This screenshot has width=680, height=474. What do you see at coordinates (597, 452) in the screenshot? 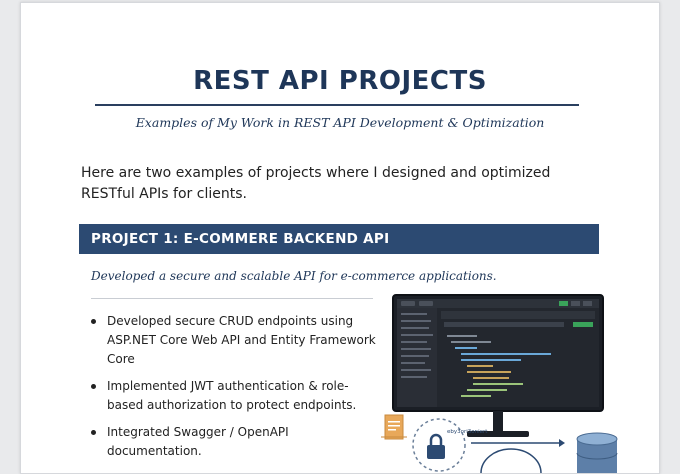
I see `database-icon` at bounding box center [597, 452].